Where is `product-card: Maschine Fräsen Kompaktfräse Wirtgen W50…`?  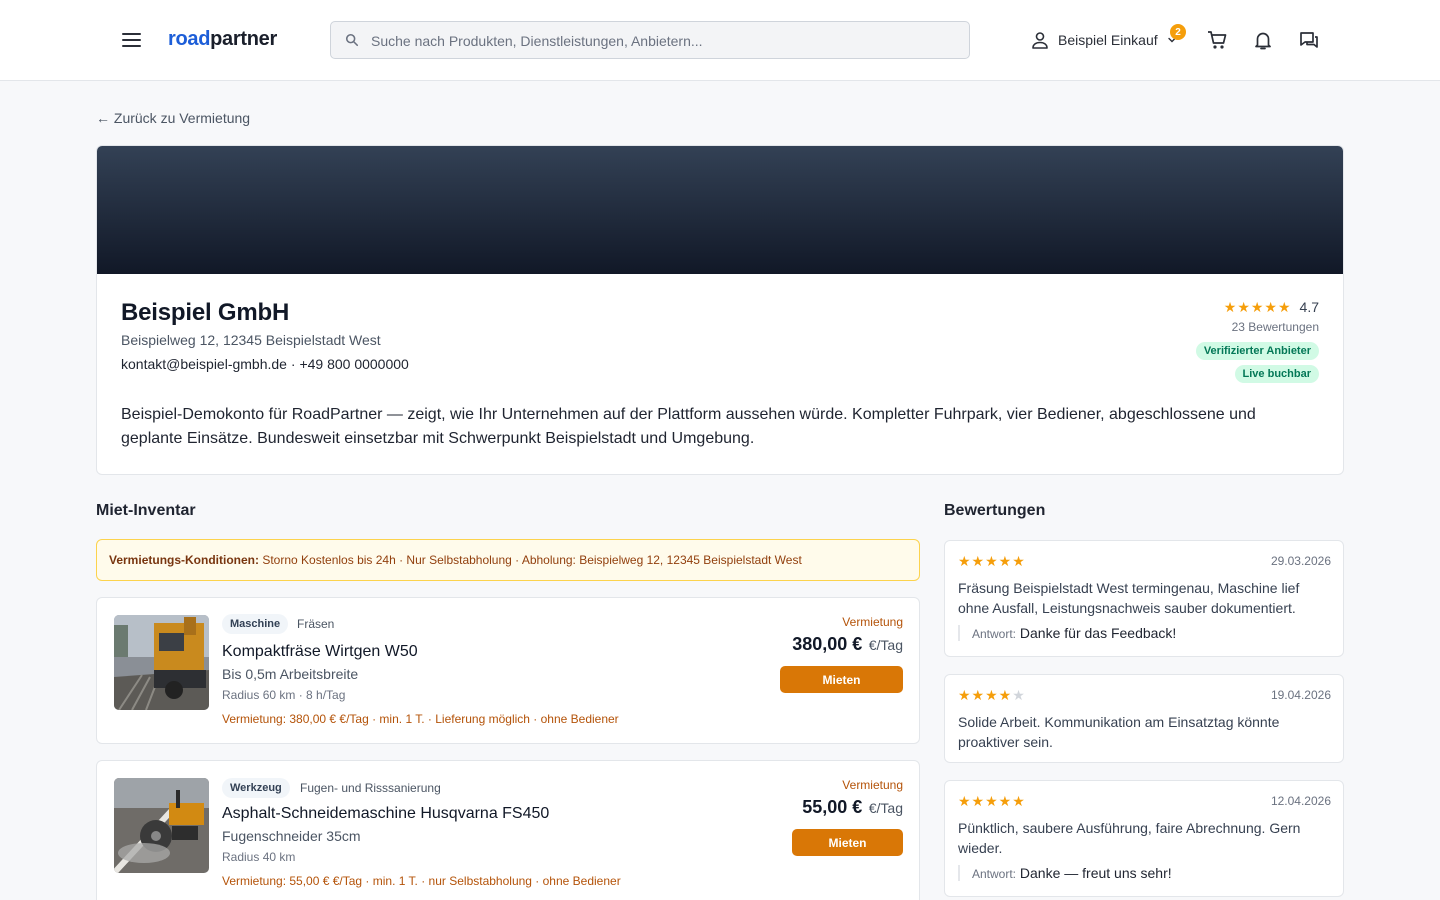
product-card: Maschine Fräsen Kompaktfräse Wirtgen W50… is located at coordinates (508, 670).